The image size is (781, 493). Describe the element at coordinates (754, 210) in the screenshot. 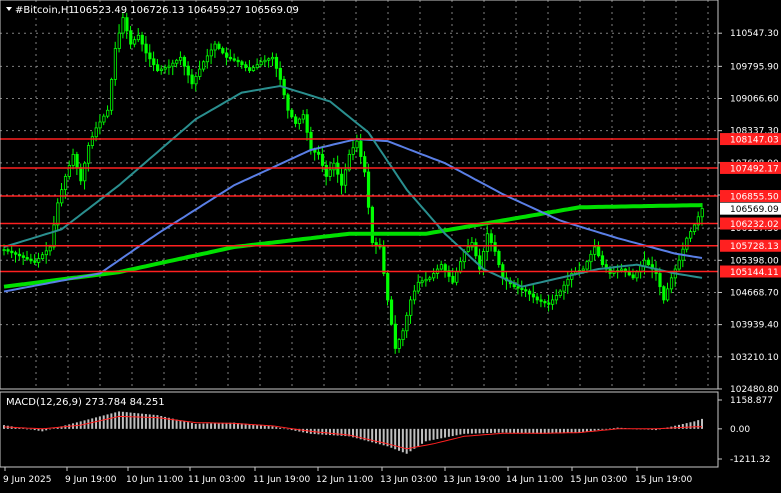

I see `last-price-label: 106569.09` at that location.